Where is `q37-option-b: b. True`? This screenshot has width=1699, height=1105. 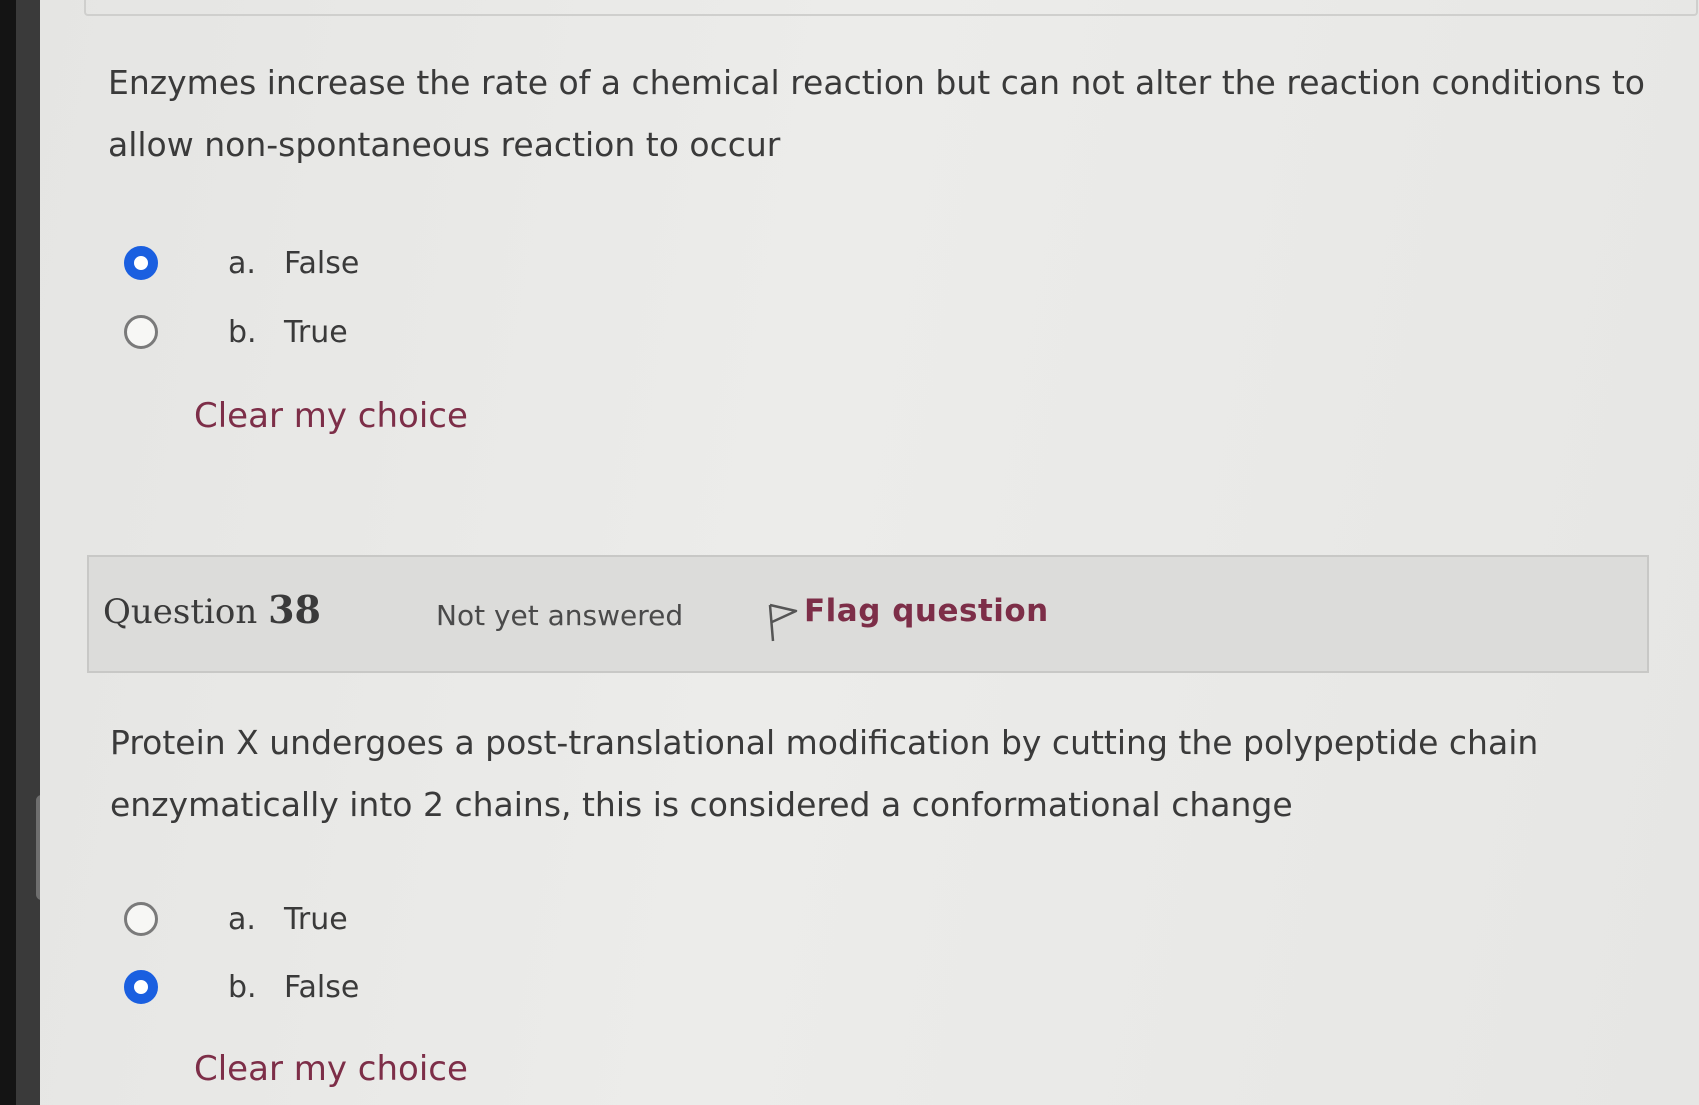
q37-option-b: b. True is located at coordinates (236, 332).